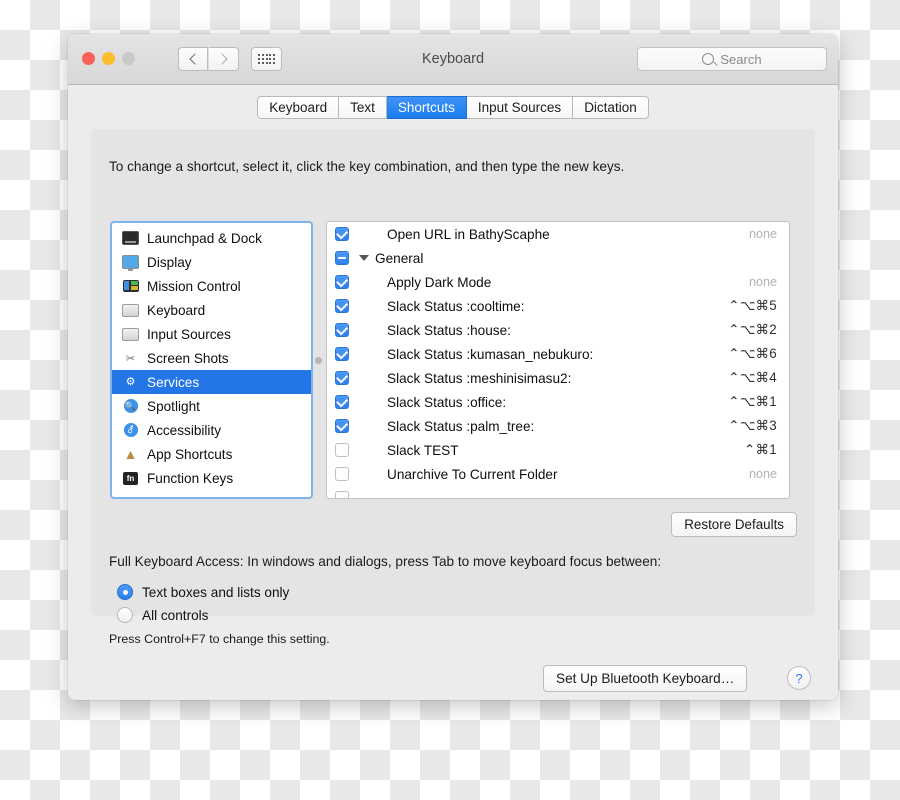  I want to click on radio-text-boxes-and-lists: Text boxes and lists only, so click(203, 592).